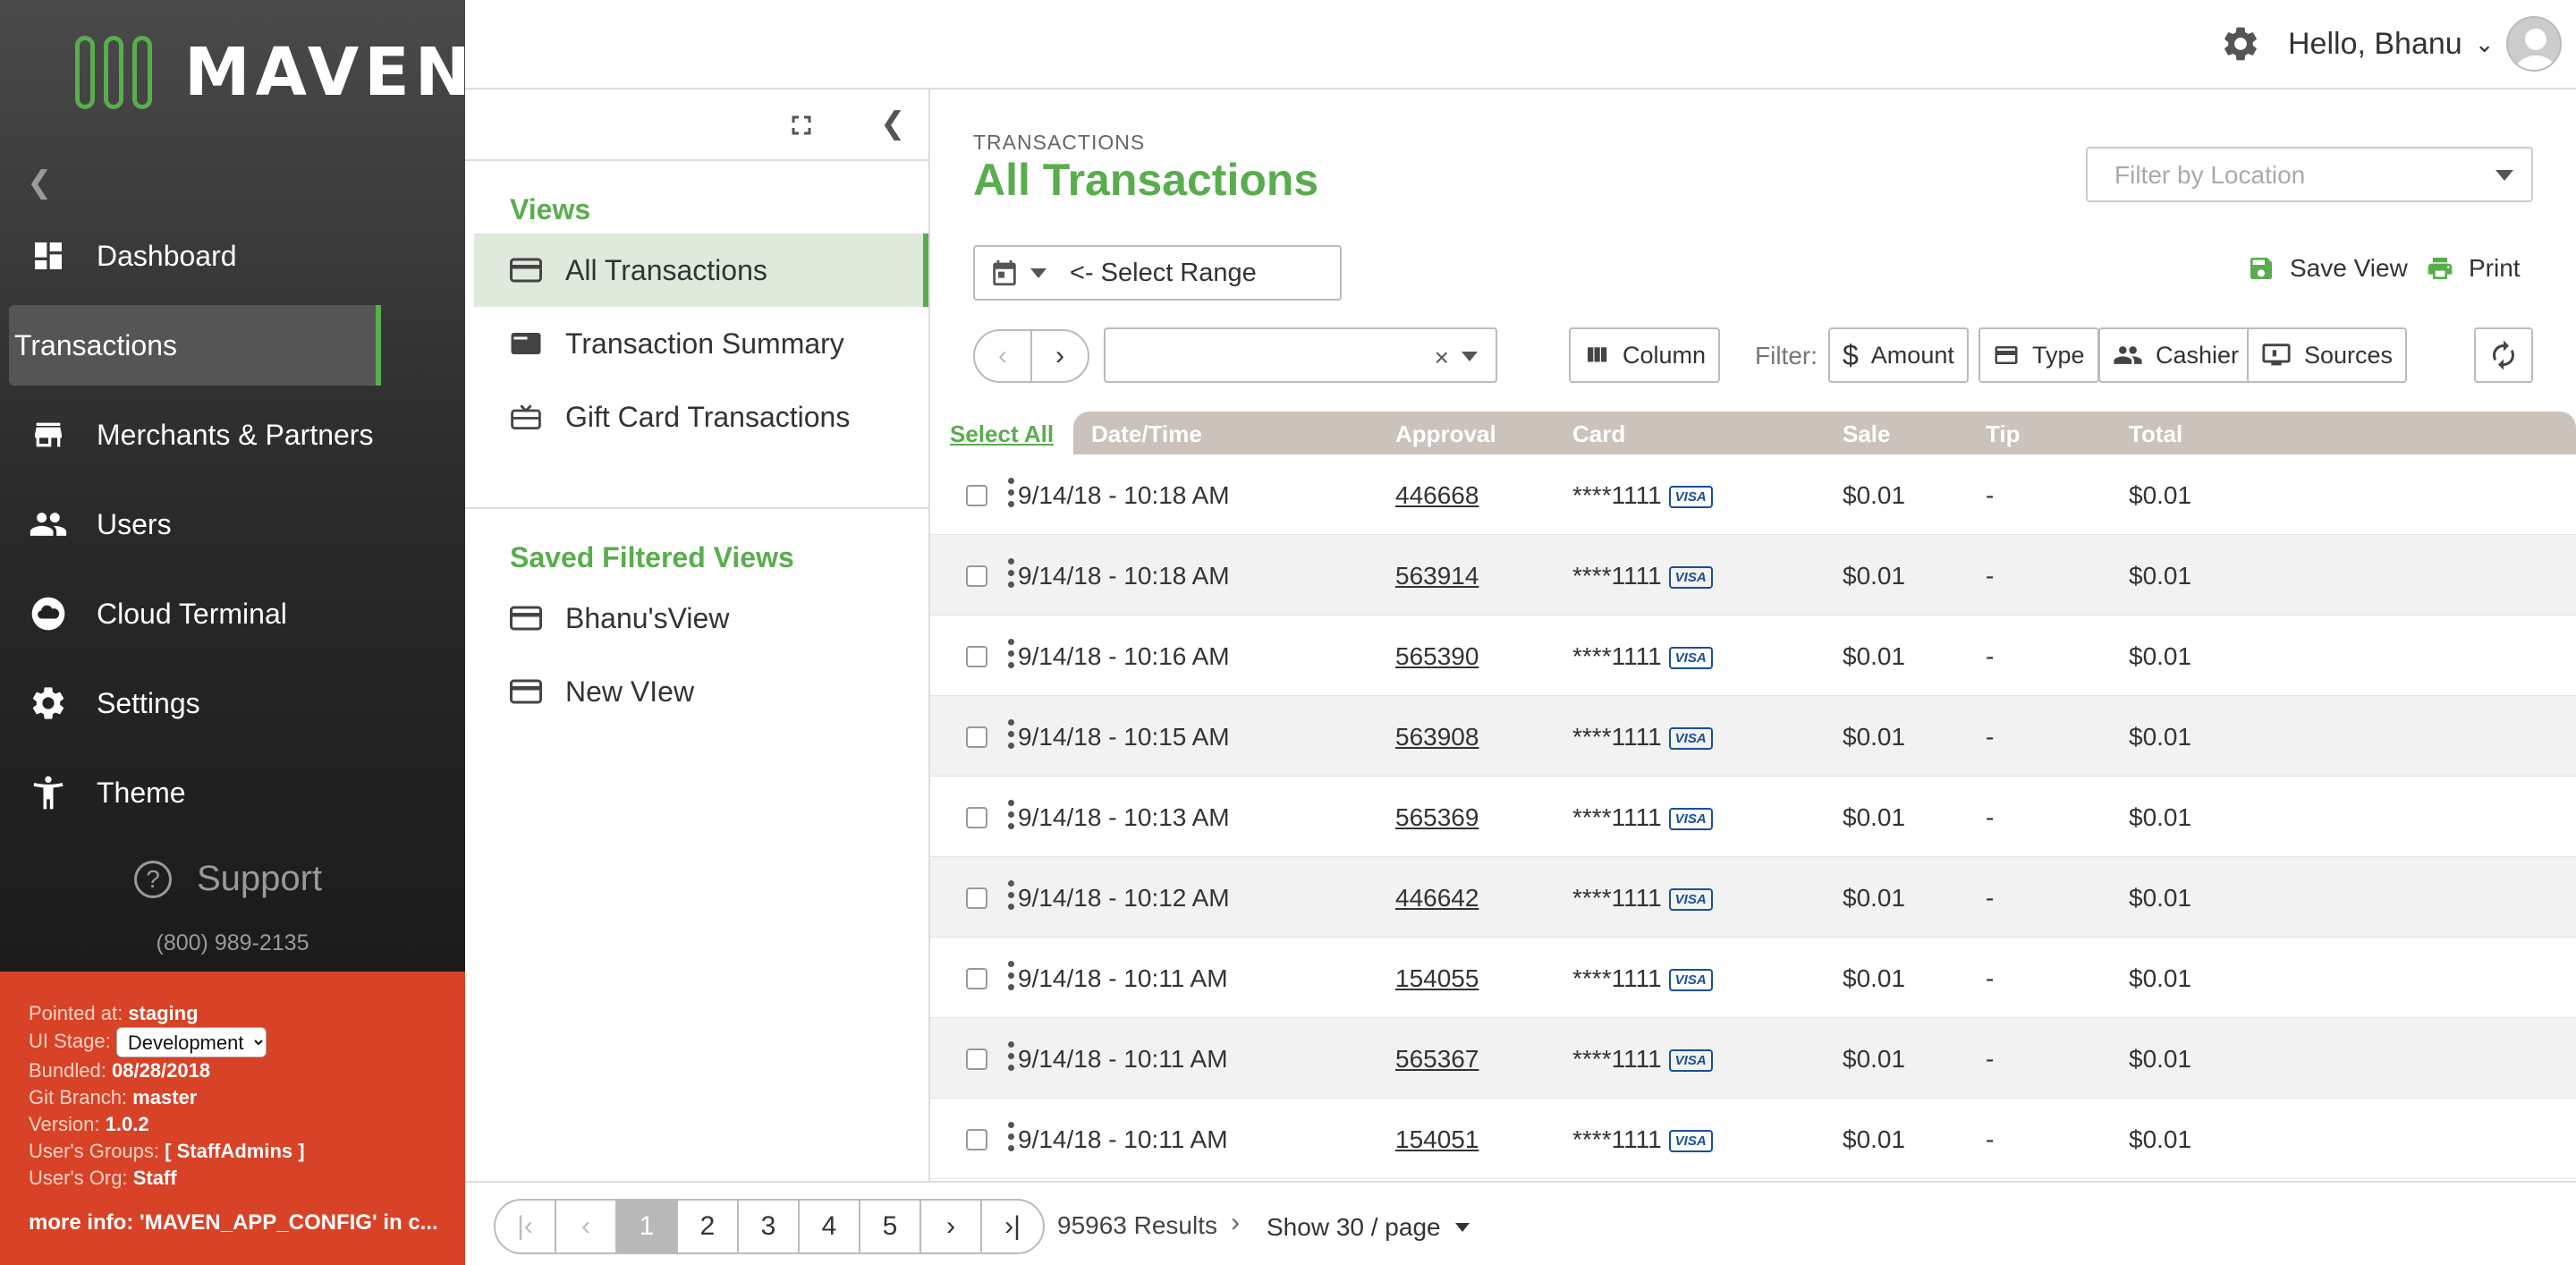  Describe the element at coordinates (1368, 1227) in the screenshot. I see `per-page-select: Show 30 / page` at that location.